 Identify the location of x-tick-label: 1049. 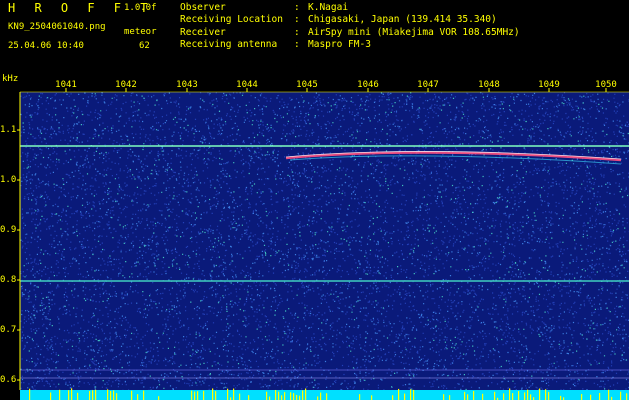
(549, 85).